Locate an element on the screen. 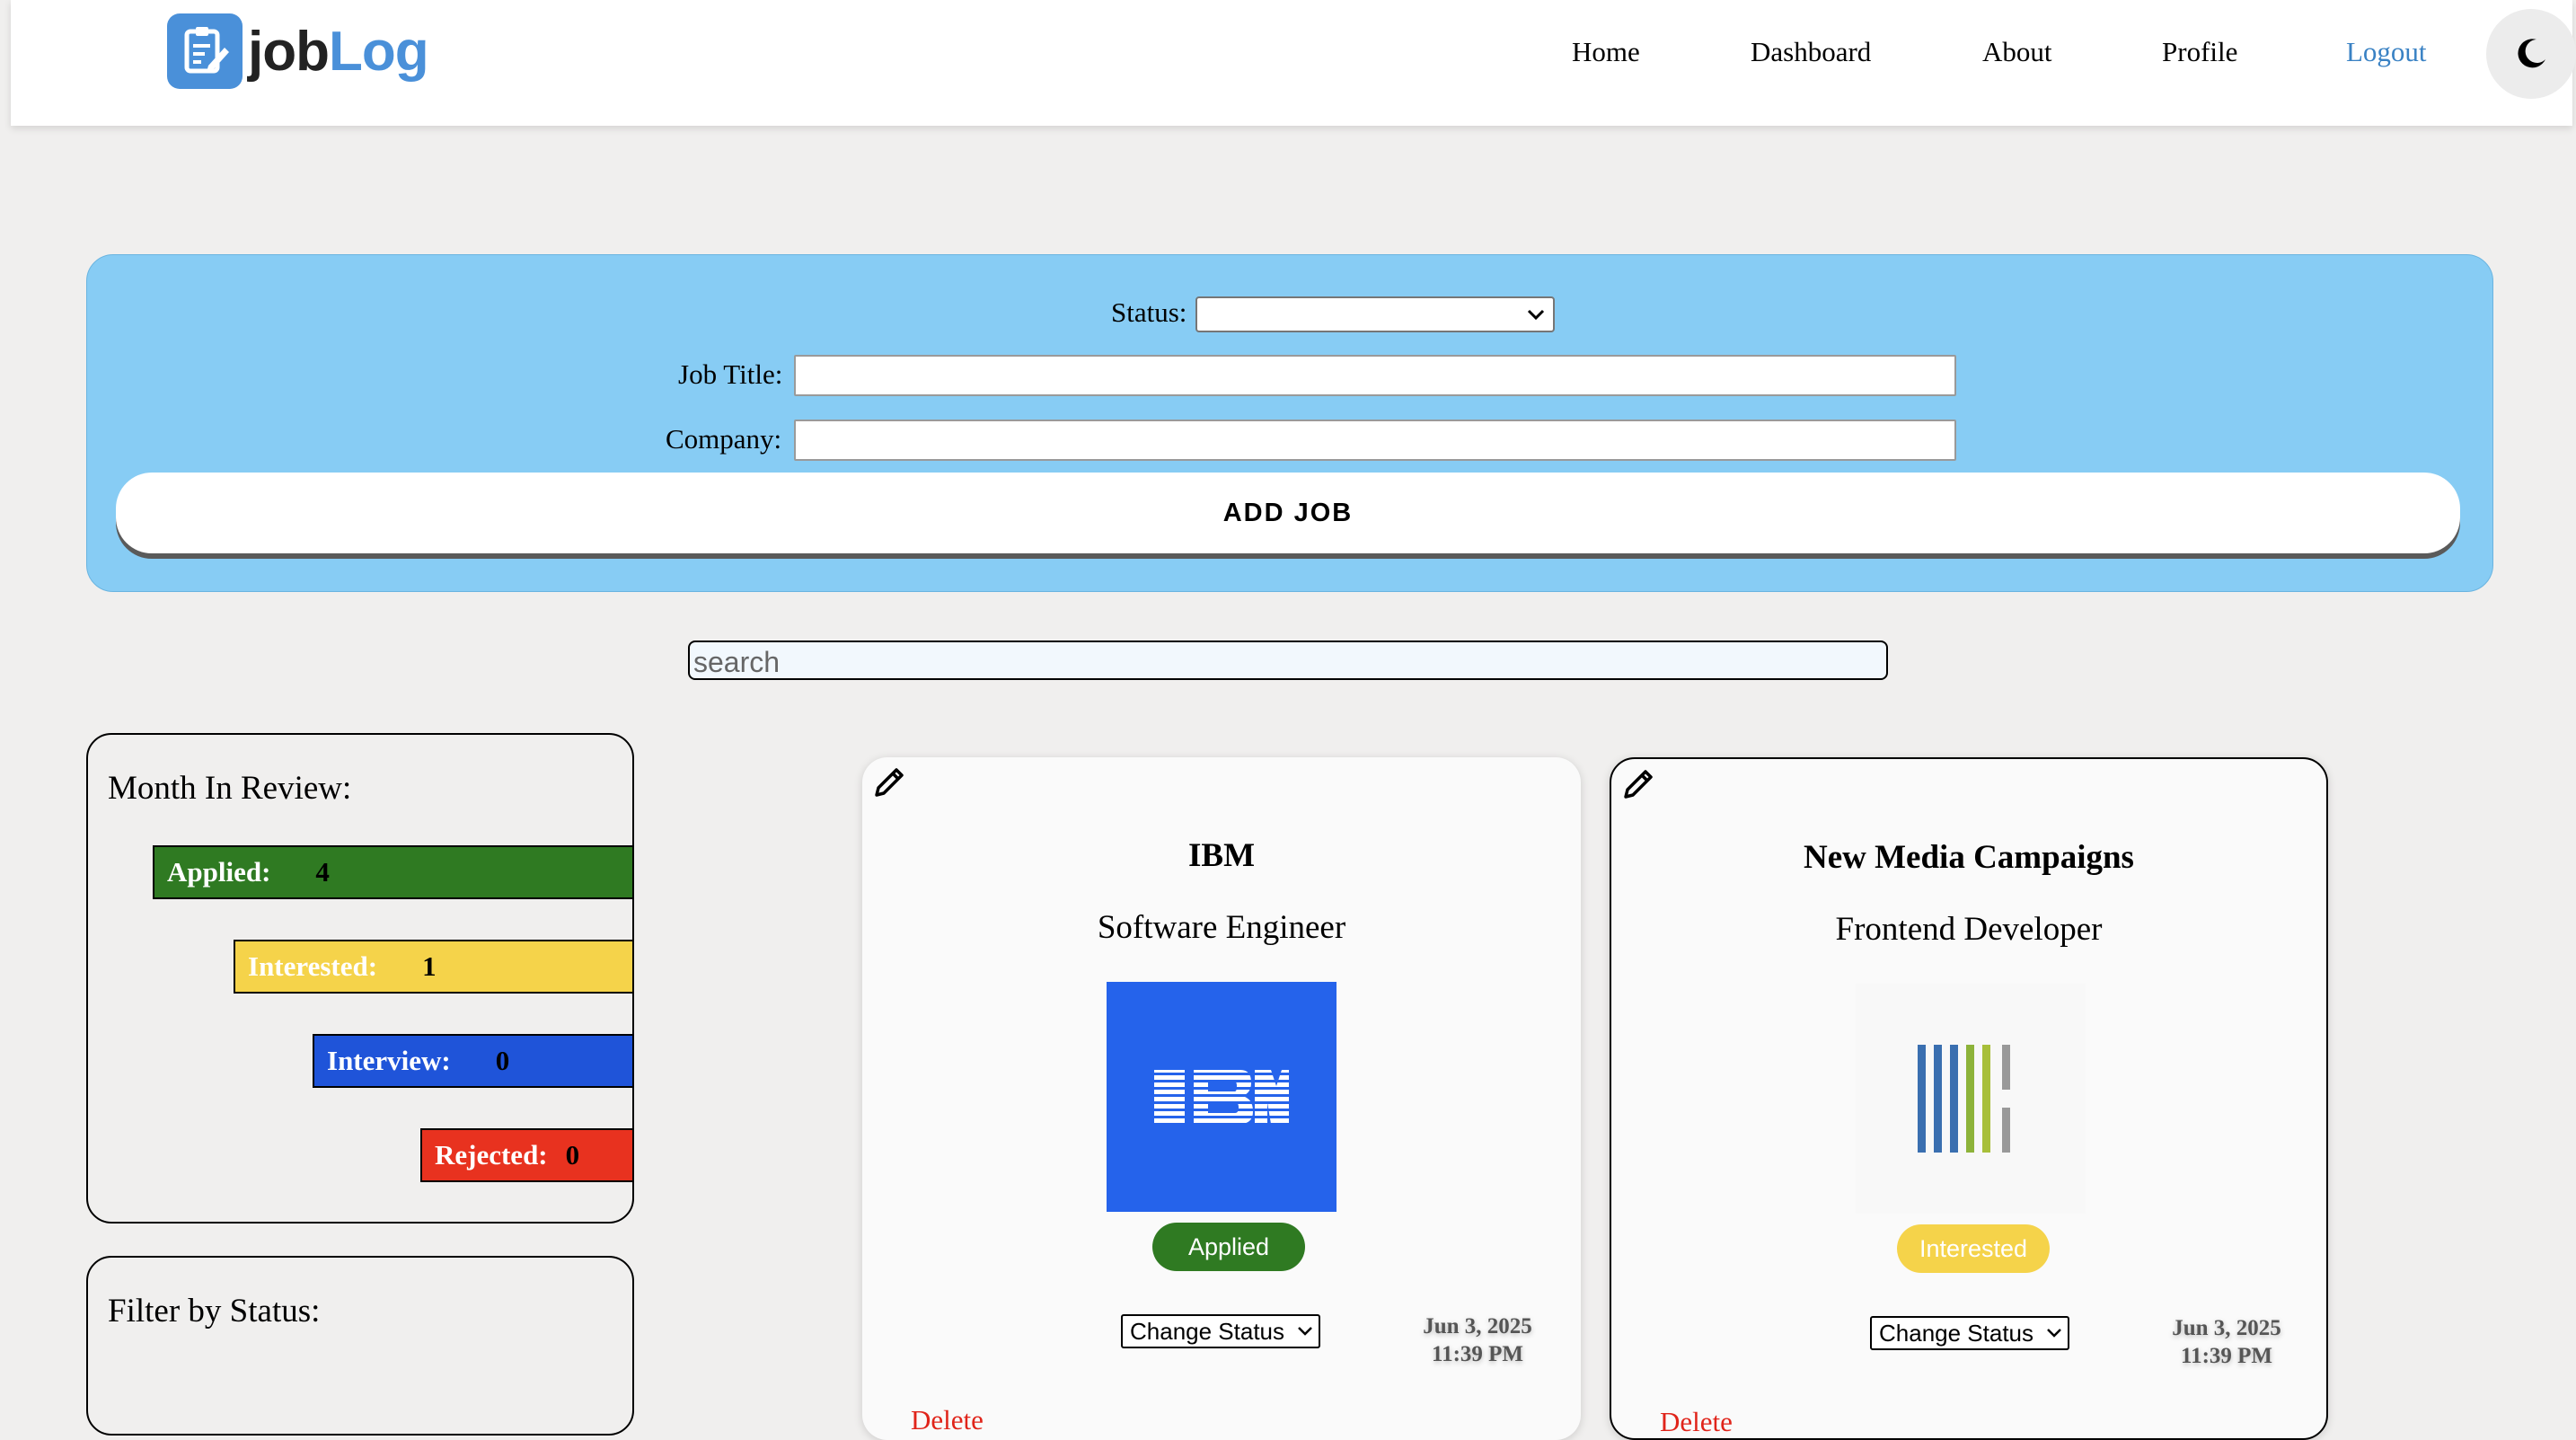 The height and width of the screenshot is (1440, 2576). stat-label: Rejected: is located at coordinates (491, 1155).